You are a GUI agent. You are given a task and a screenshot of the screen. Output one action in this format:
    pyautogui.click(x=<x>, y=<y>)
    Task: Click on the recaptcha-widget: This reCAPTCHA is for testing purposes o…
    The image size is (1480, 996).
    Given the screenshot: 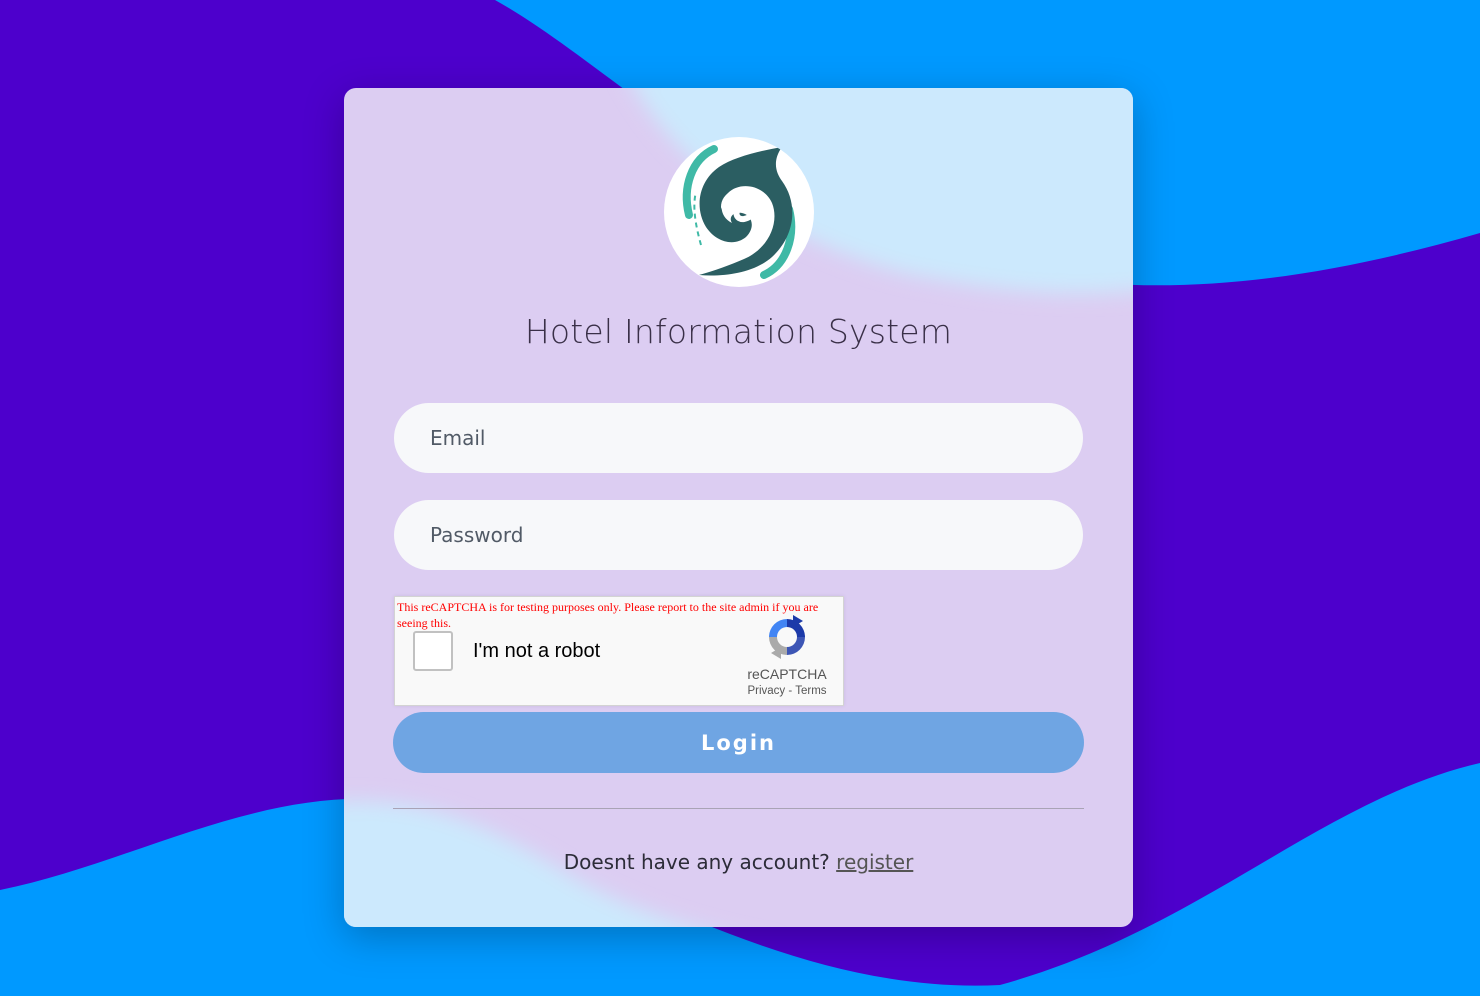 What is the action you would take?
    pyautogui.click(x=619, y=651)
    